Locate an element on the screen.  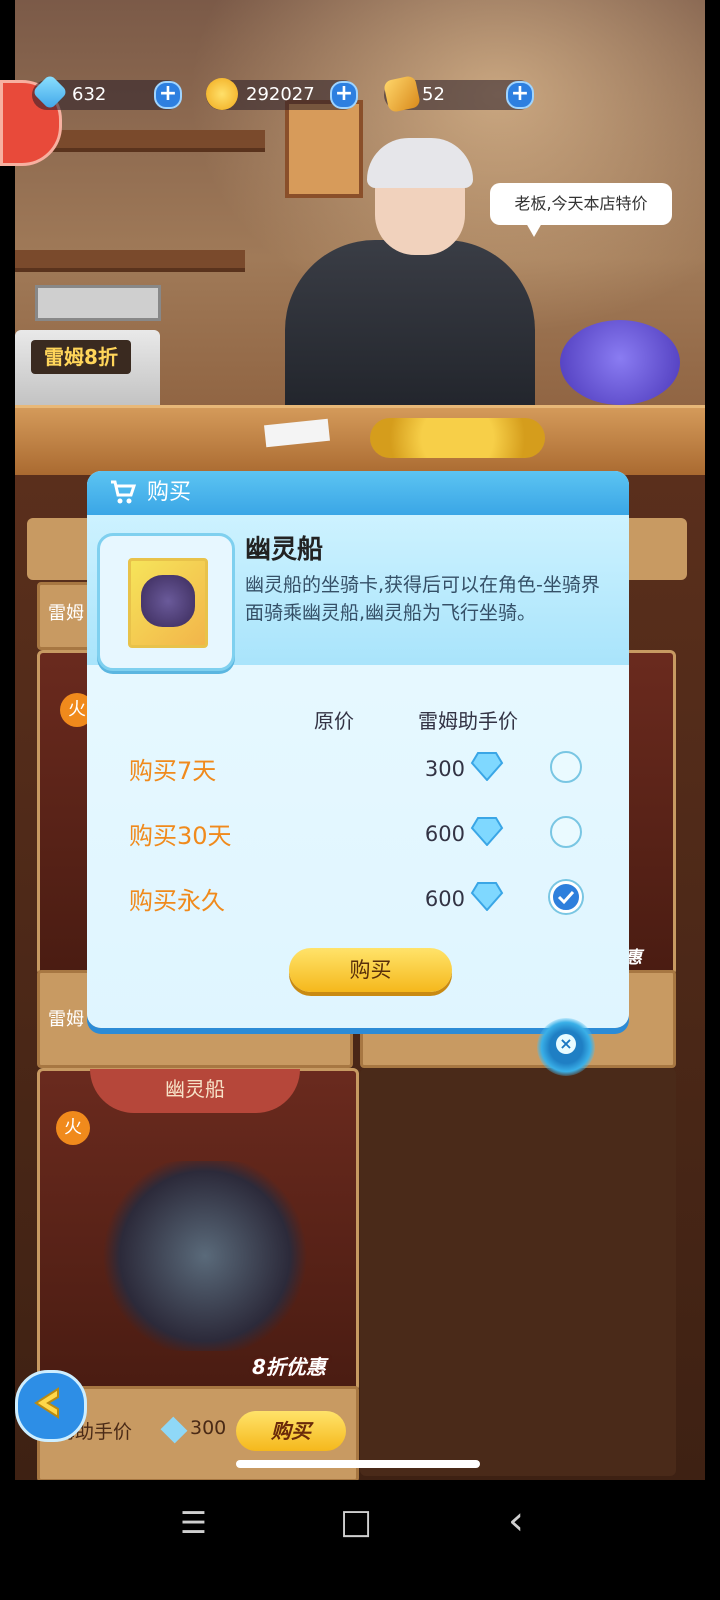
option-price: 300 is located at coordinates (444, 769).